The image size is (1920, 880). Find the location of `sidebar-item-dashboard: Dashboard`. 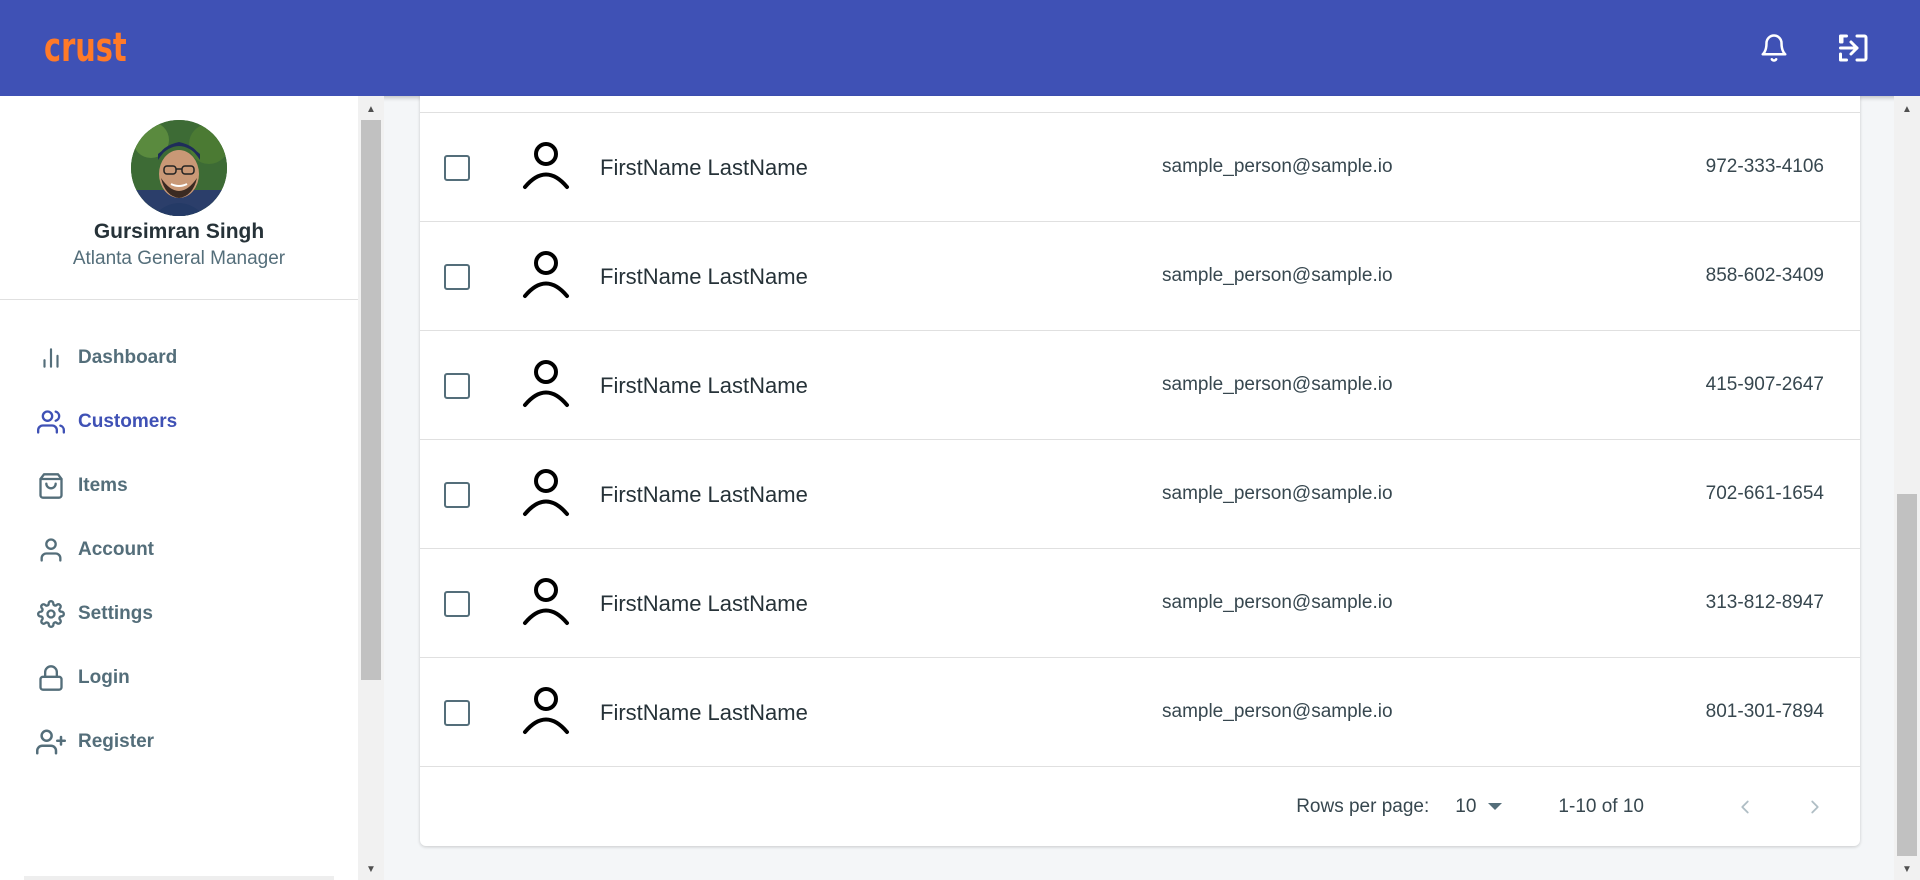

sidebar-item-dashboard: Dashboard is located at coordinates (179, 358).